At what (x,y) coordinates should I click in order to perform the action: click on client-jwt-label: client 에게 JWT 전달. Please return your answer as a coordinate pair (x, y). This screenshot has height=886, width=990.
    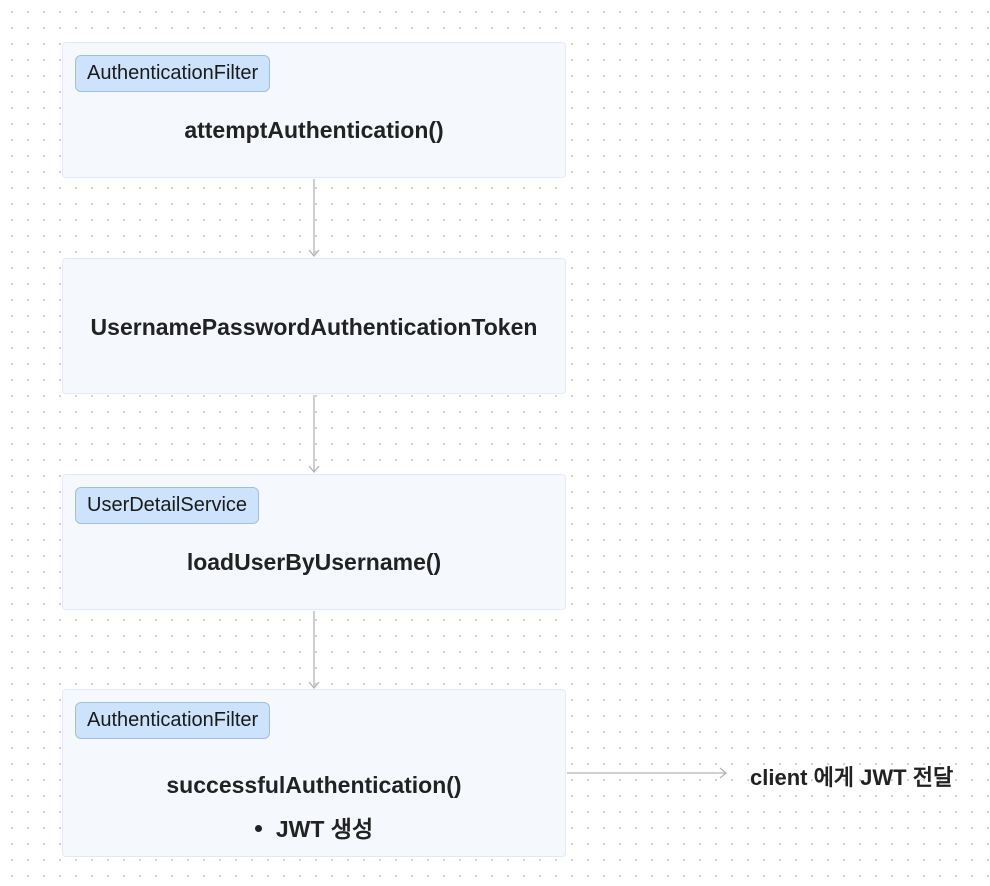
    Looking at the image, I should click on (852, 777).